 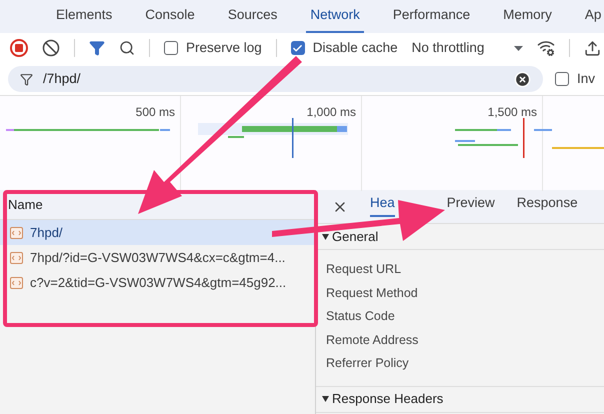 What do you see at coordinates (224, 47) in the screenshot?
I see `checkbox-label: Preserve log` at bounding box center [224, 47].